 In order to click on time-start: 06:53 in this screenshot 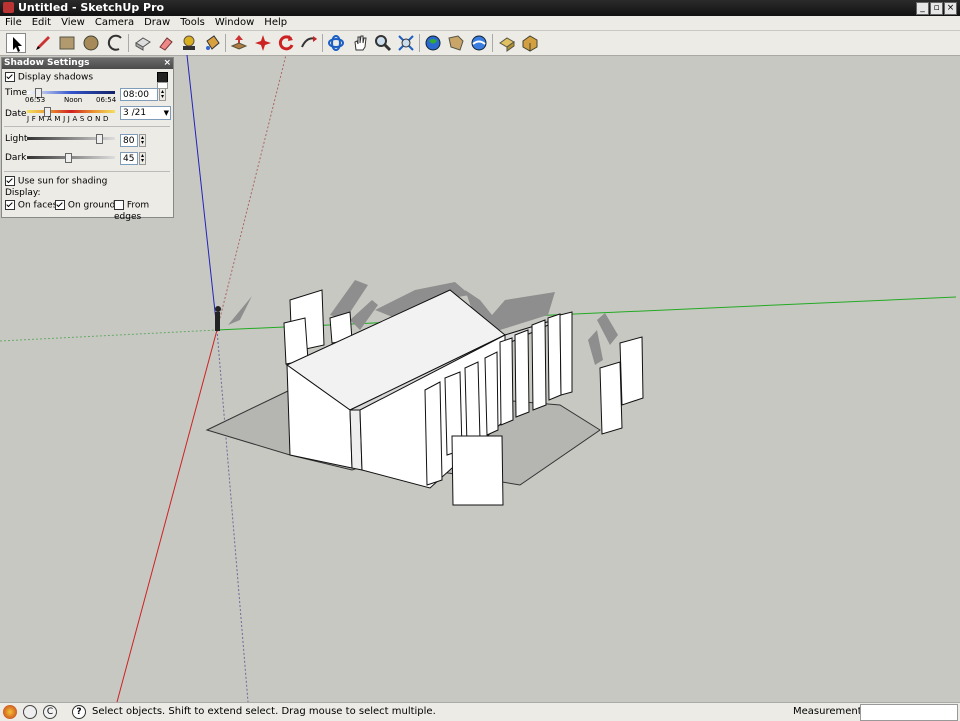, I will do `click(35, 100)`.